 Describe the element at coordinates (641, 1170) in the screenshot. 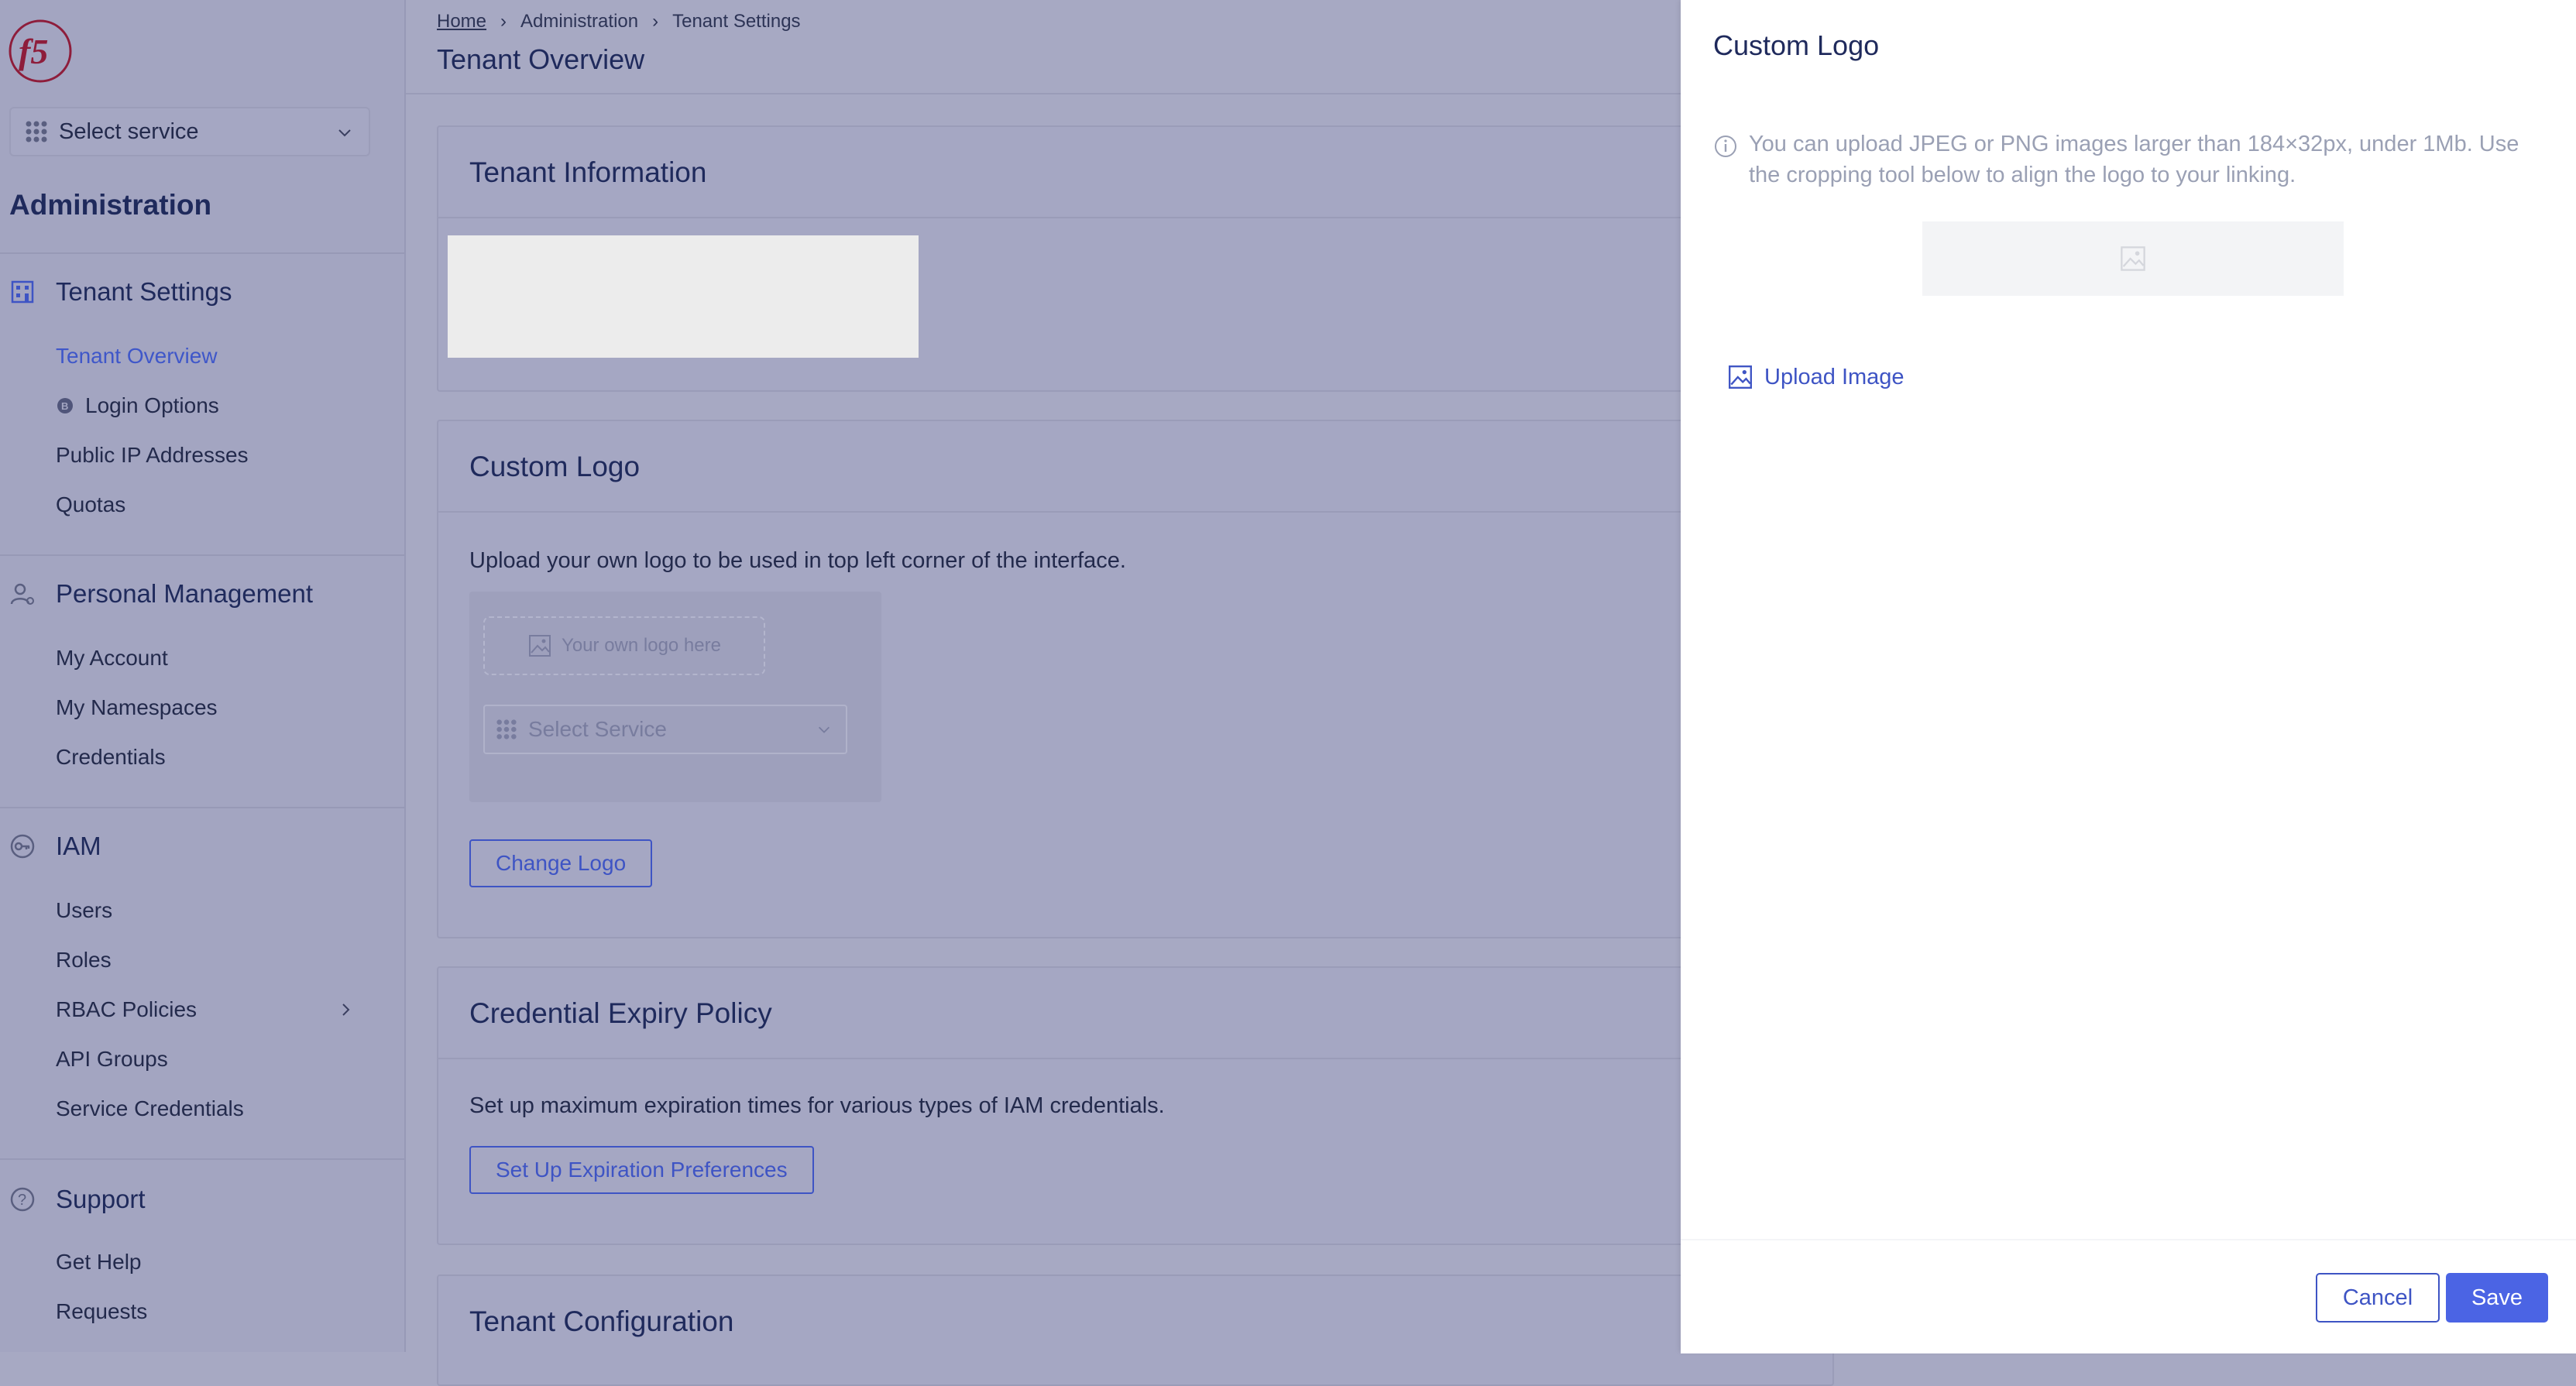

I see `set-up-expiration-button: Set Up Expiration Preferences` at that location.